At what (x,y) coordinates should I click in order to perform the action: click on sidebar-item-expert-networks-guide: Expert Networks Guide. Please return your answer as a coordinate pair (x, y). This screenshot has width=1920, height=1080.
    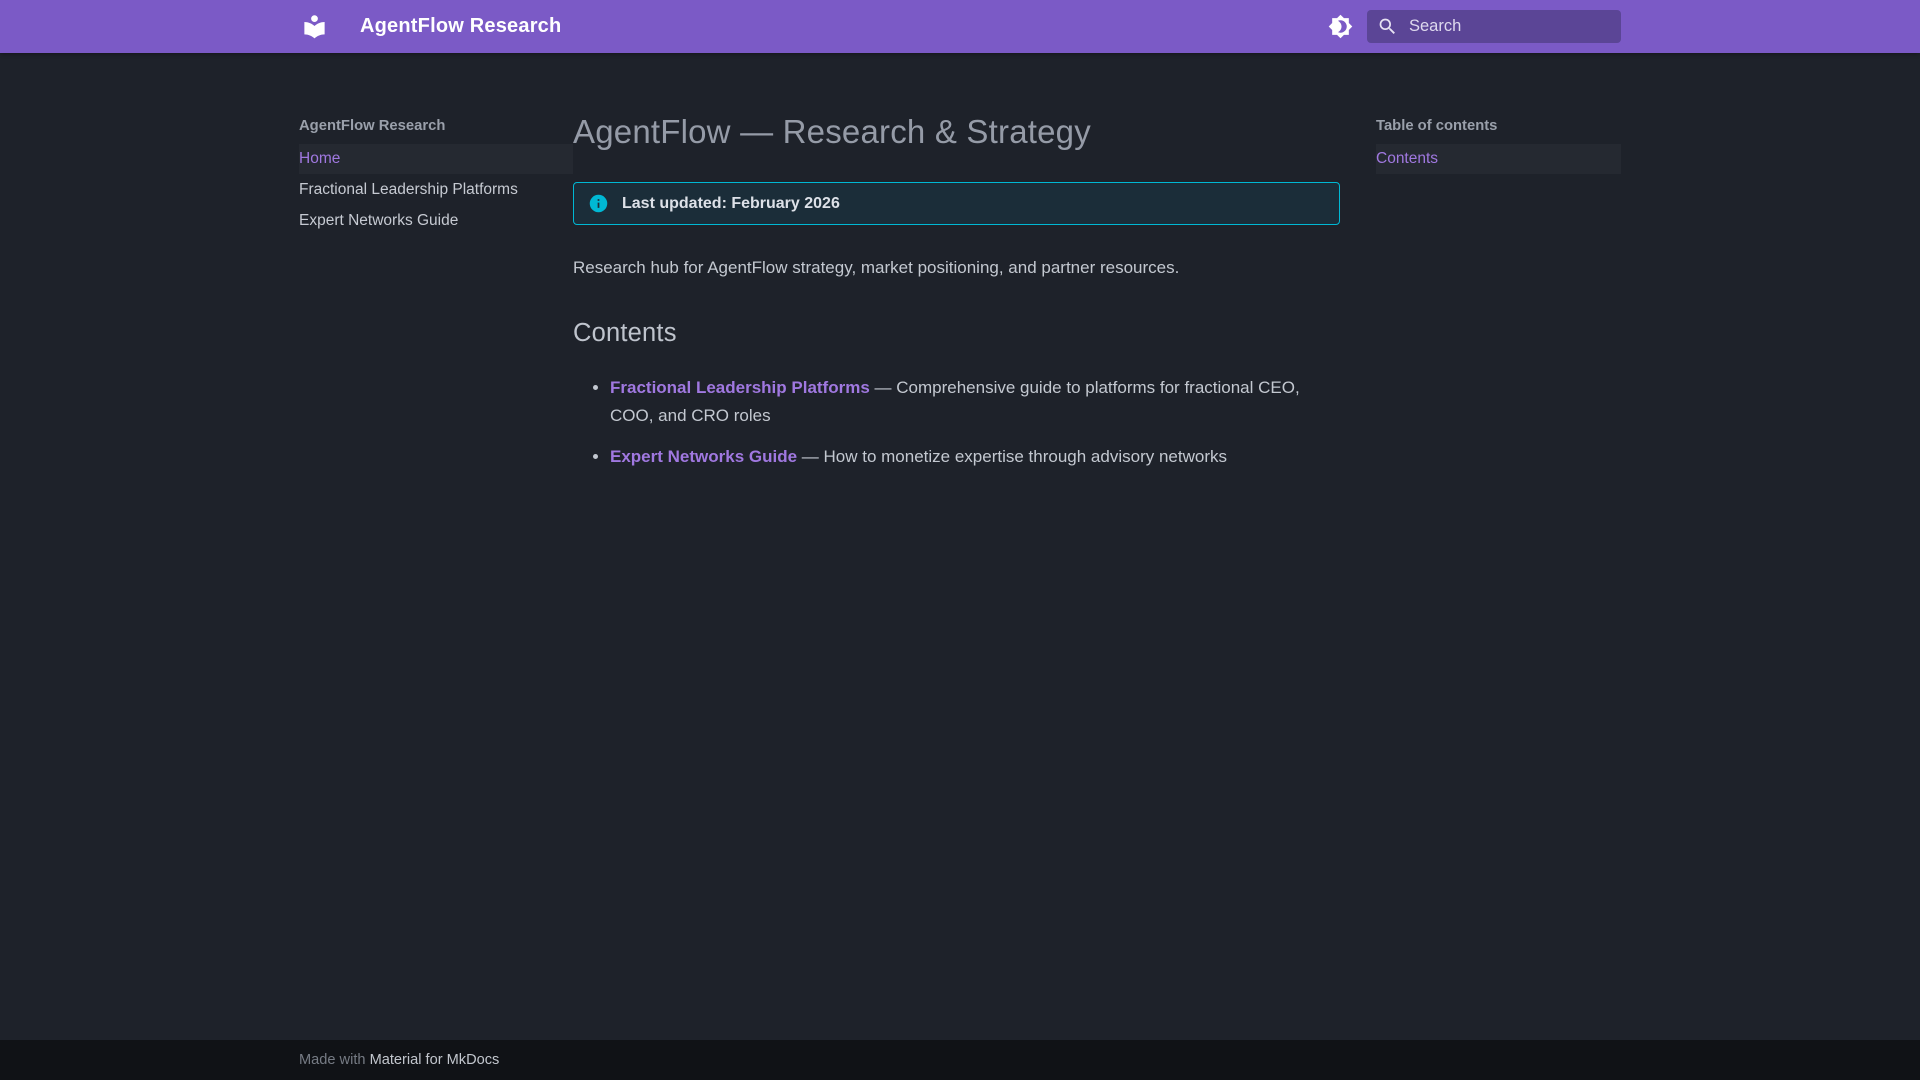
    Looking at the image, I should click on (436, 221).